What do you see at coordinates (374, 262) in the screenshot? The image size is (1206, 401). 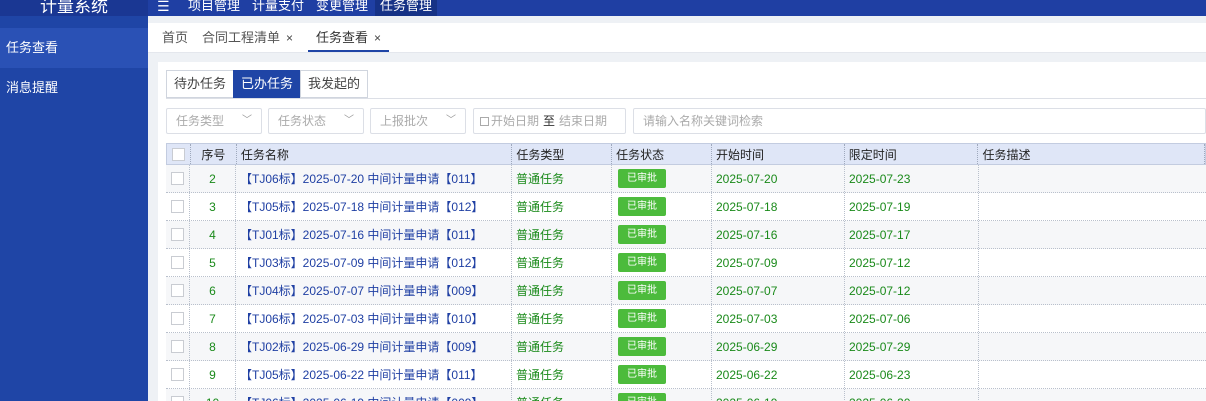 I see `task-name-link: 【TJ03标】2025-07-09 中间计量申请【012】` at bounding box center [374, 262].